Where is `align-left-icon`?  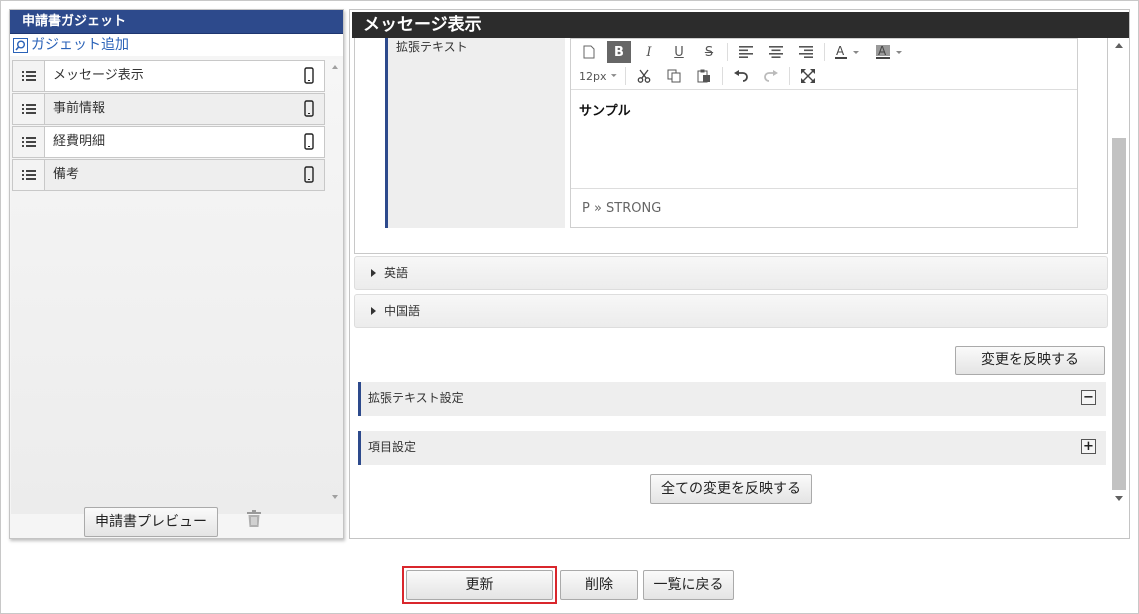 align-left-icon is located at coordinates (746, 52).